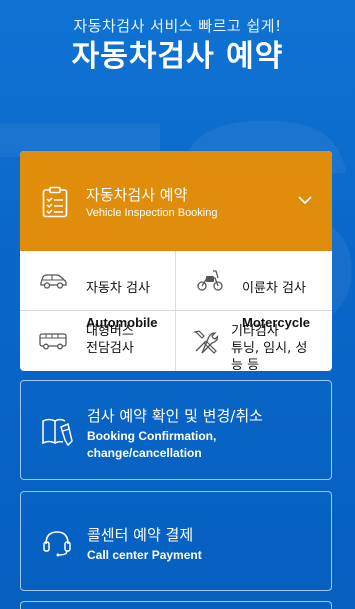 The height and width of the screenshot is (609, 355). I want to click on option-other: 기타검사 튜닝, 임시, 성 능 등 other, so click(254, 341).